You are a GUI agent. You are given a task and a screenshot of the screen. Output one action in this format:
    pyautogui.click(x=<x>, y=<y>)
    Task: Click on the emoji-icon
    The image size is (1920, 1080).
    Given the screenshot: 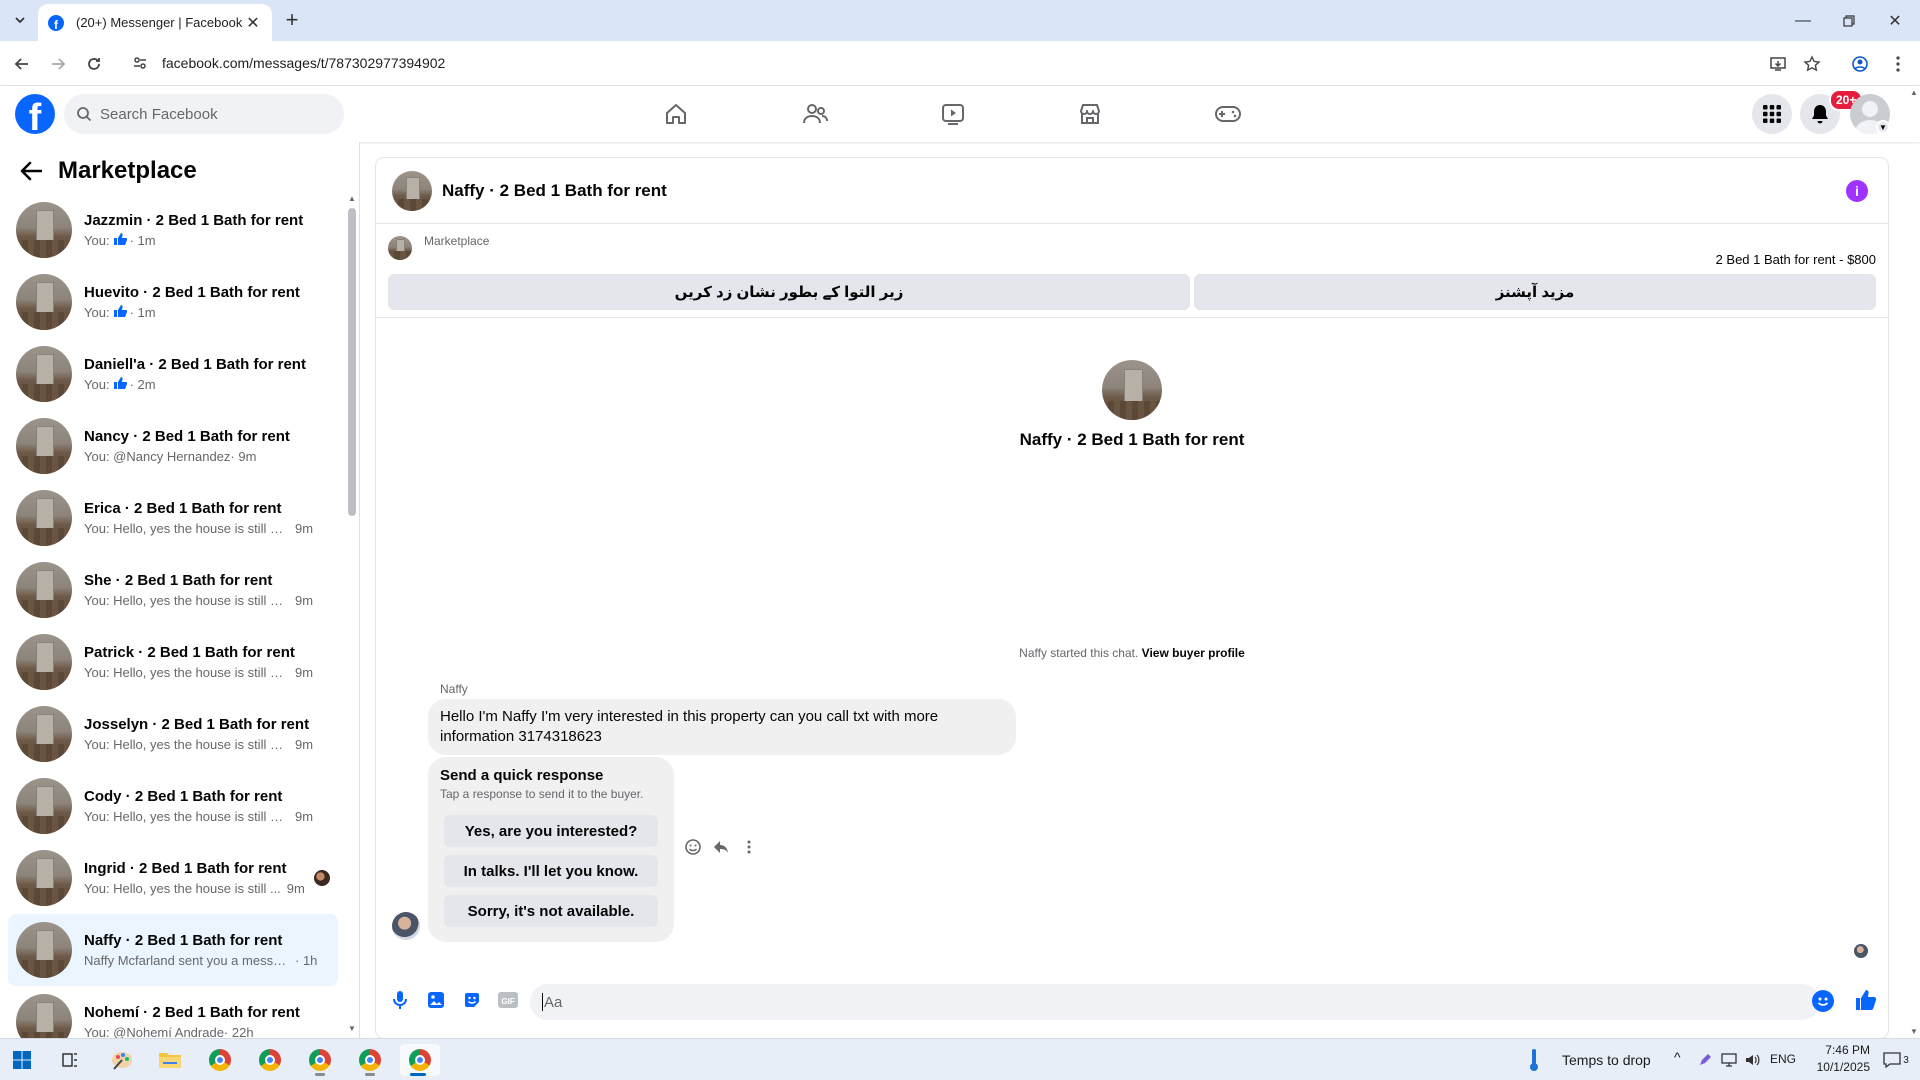 What is the action you would take?
    pyautogui.click(x=1823, y=1001)
    